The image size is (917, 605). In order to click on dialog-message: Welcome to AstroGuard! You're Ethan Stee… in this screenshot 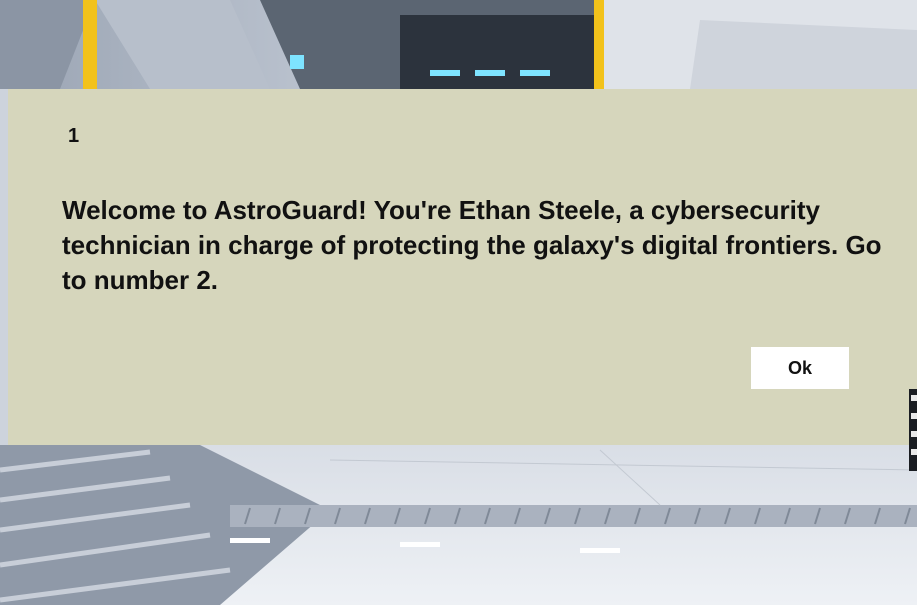, I will do `click(472, 245)`.